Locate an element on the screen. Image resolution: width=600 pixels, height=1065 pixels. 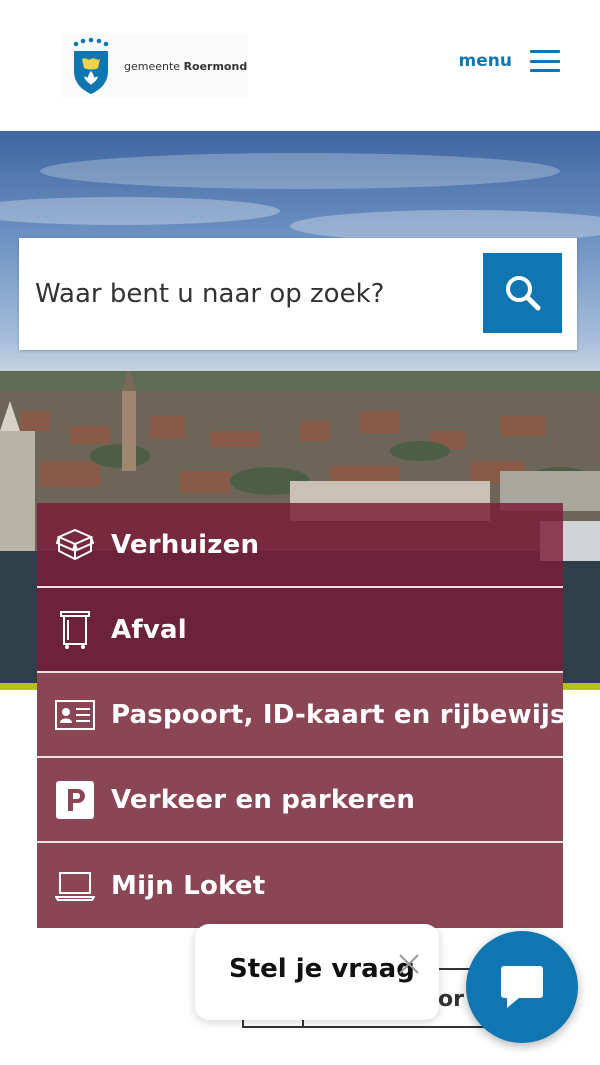
search-button is located at coordinates (522, 293).